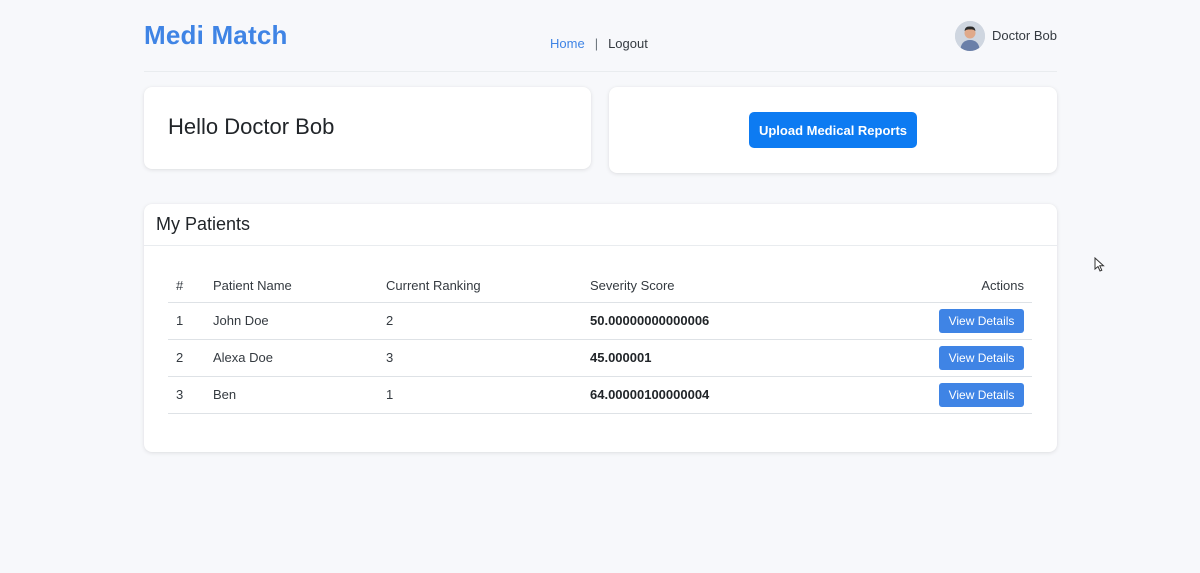  I want to click on upload-card: Upload Medical Reports, so click(833, 130).